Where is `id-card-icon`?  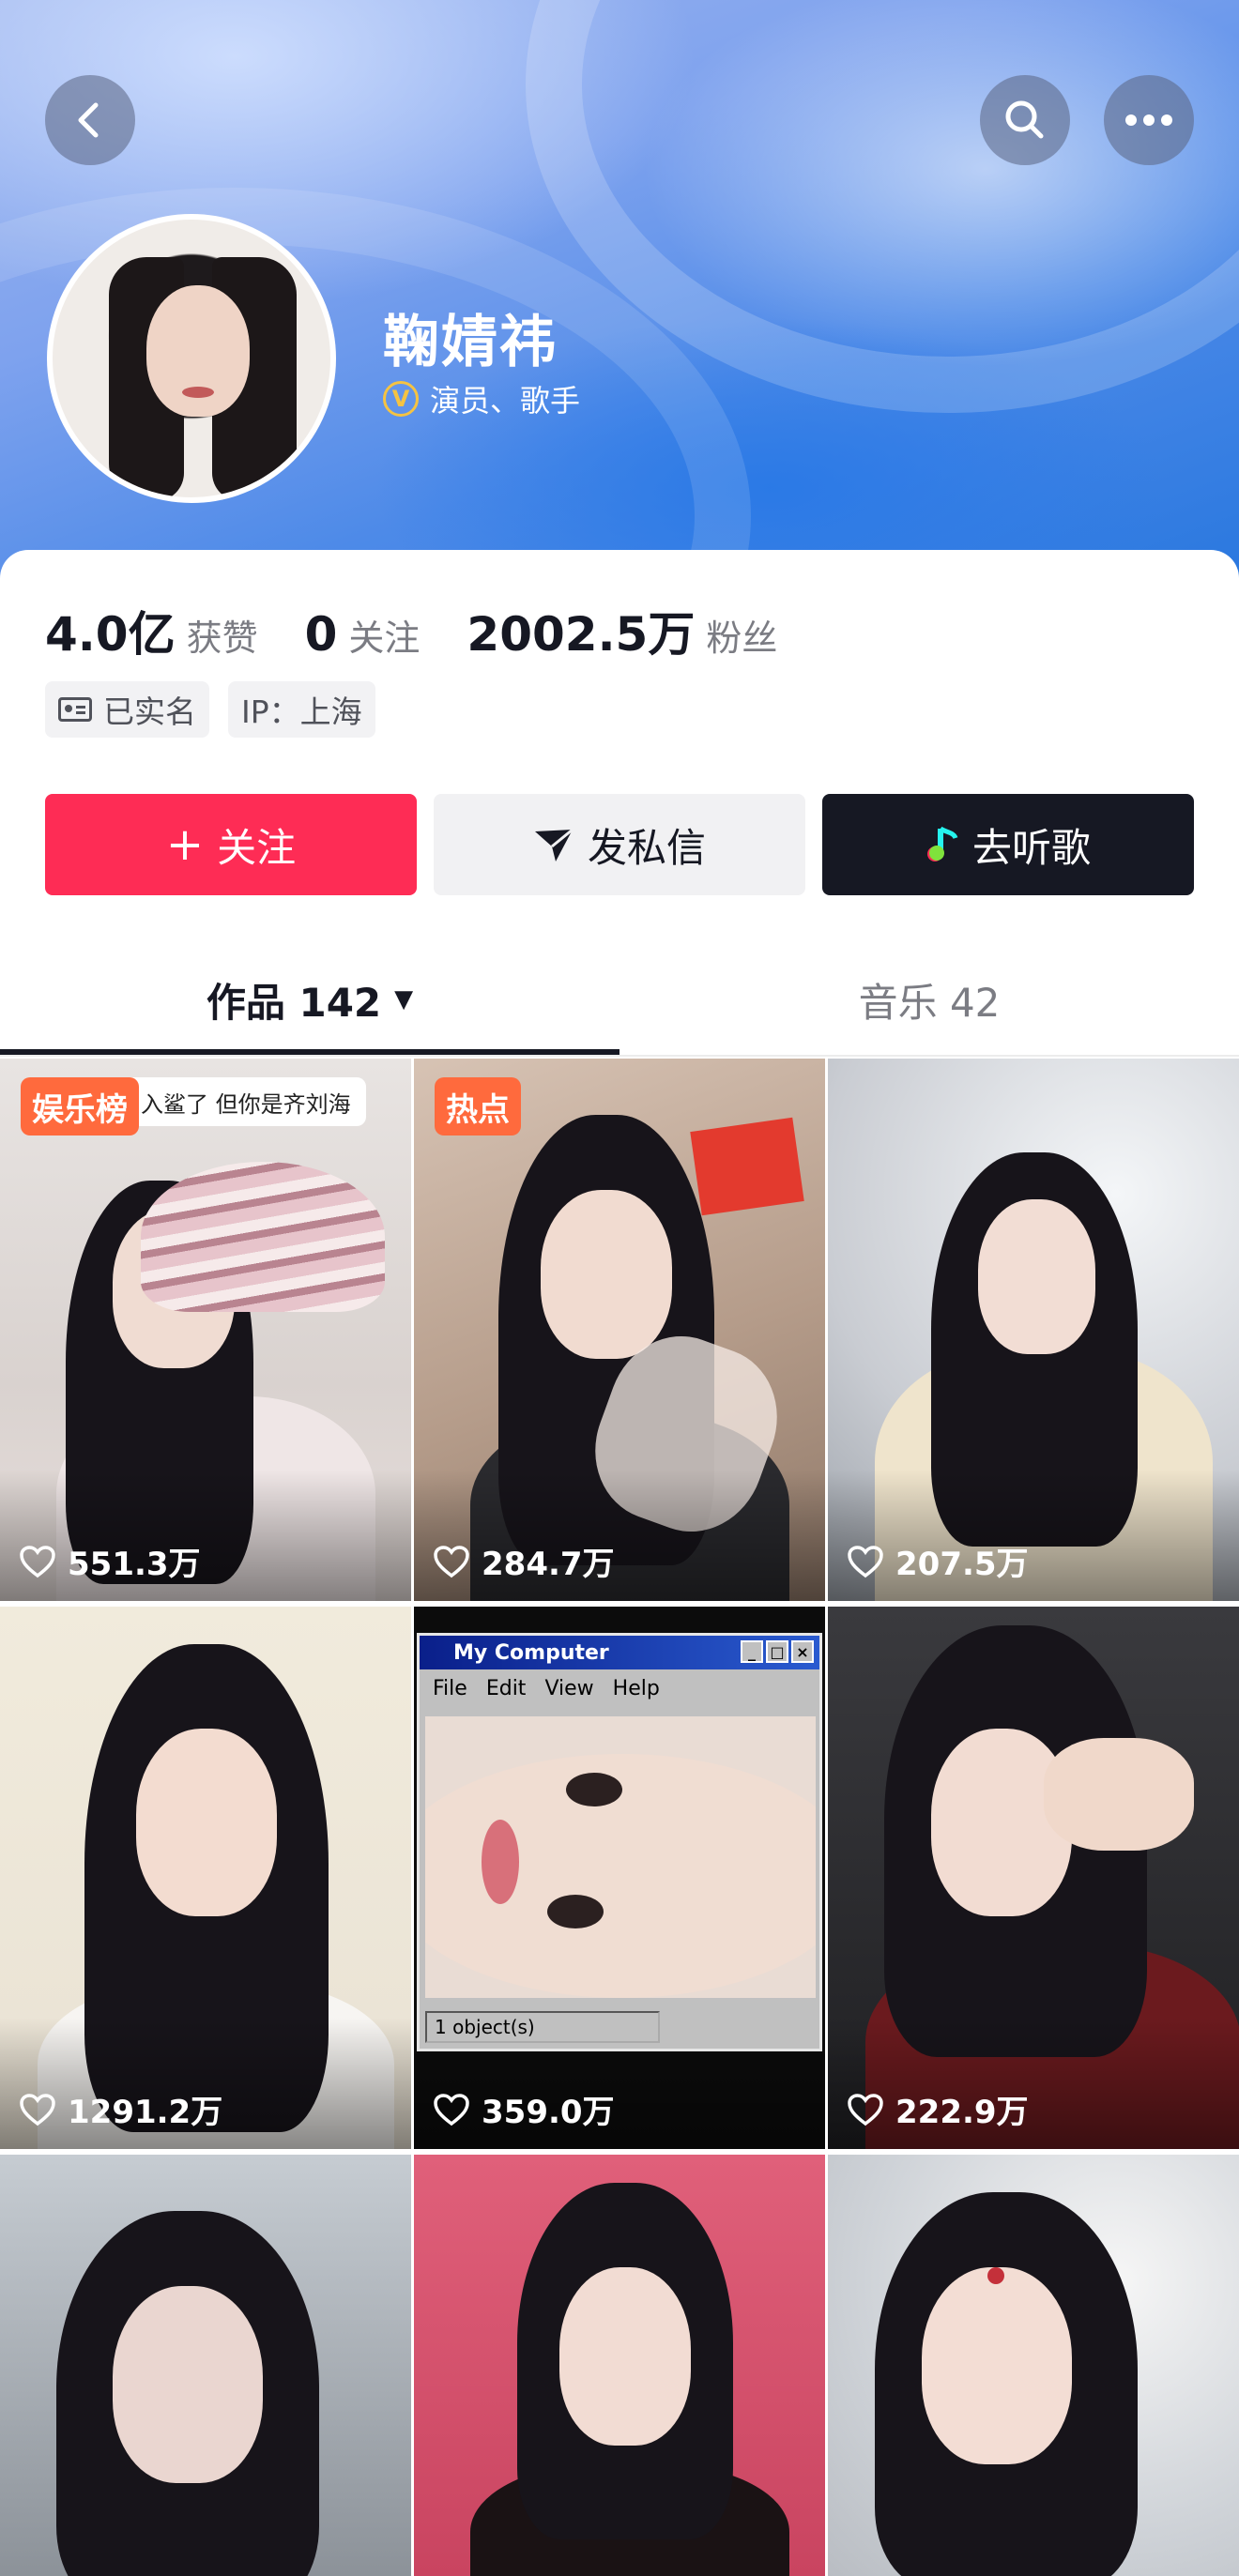
id-card-icon is located at coordinates (75, 709).